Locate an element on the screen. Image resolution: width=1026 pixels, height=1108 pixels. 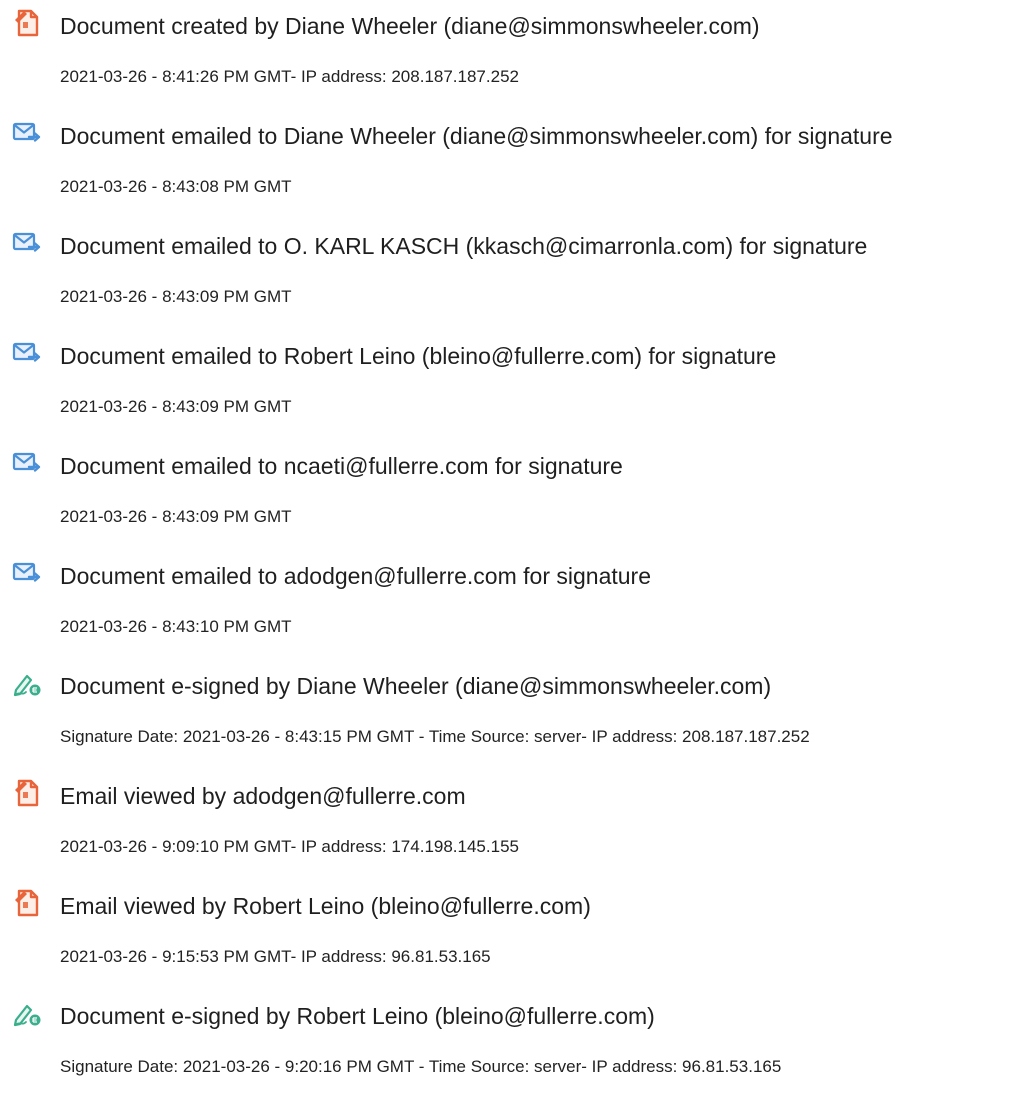
event-title: Email viewed by adodgen@fullerre.com is located at coordinates (263, 796).